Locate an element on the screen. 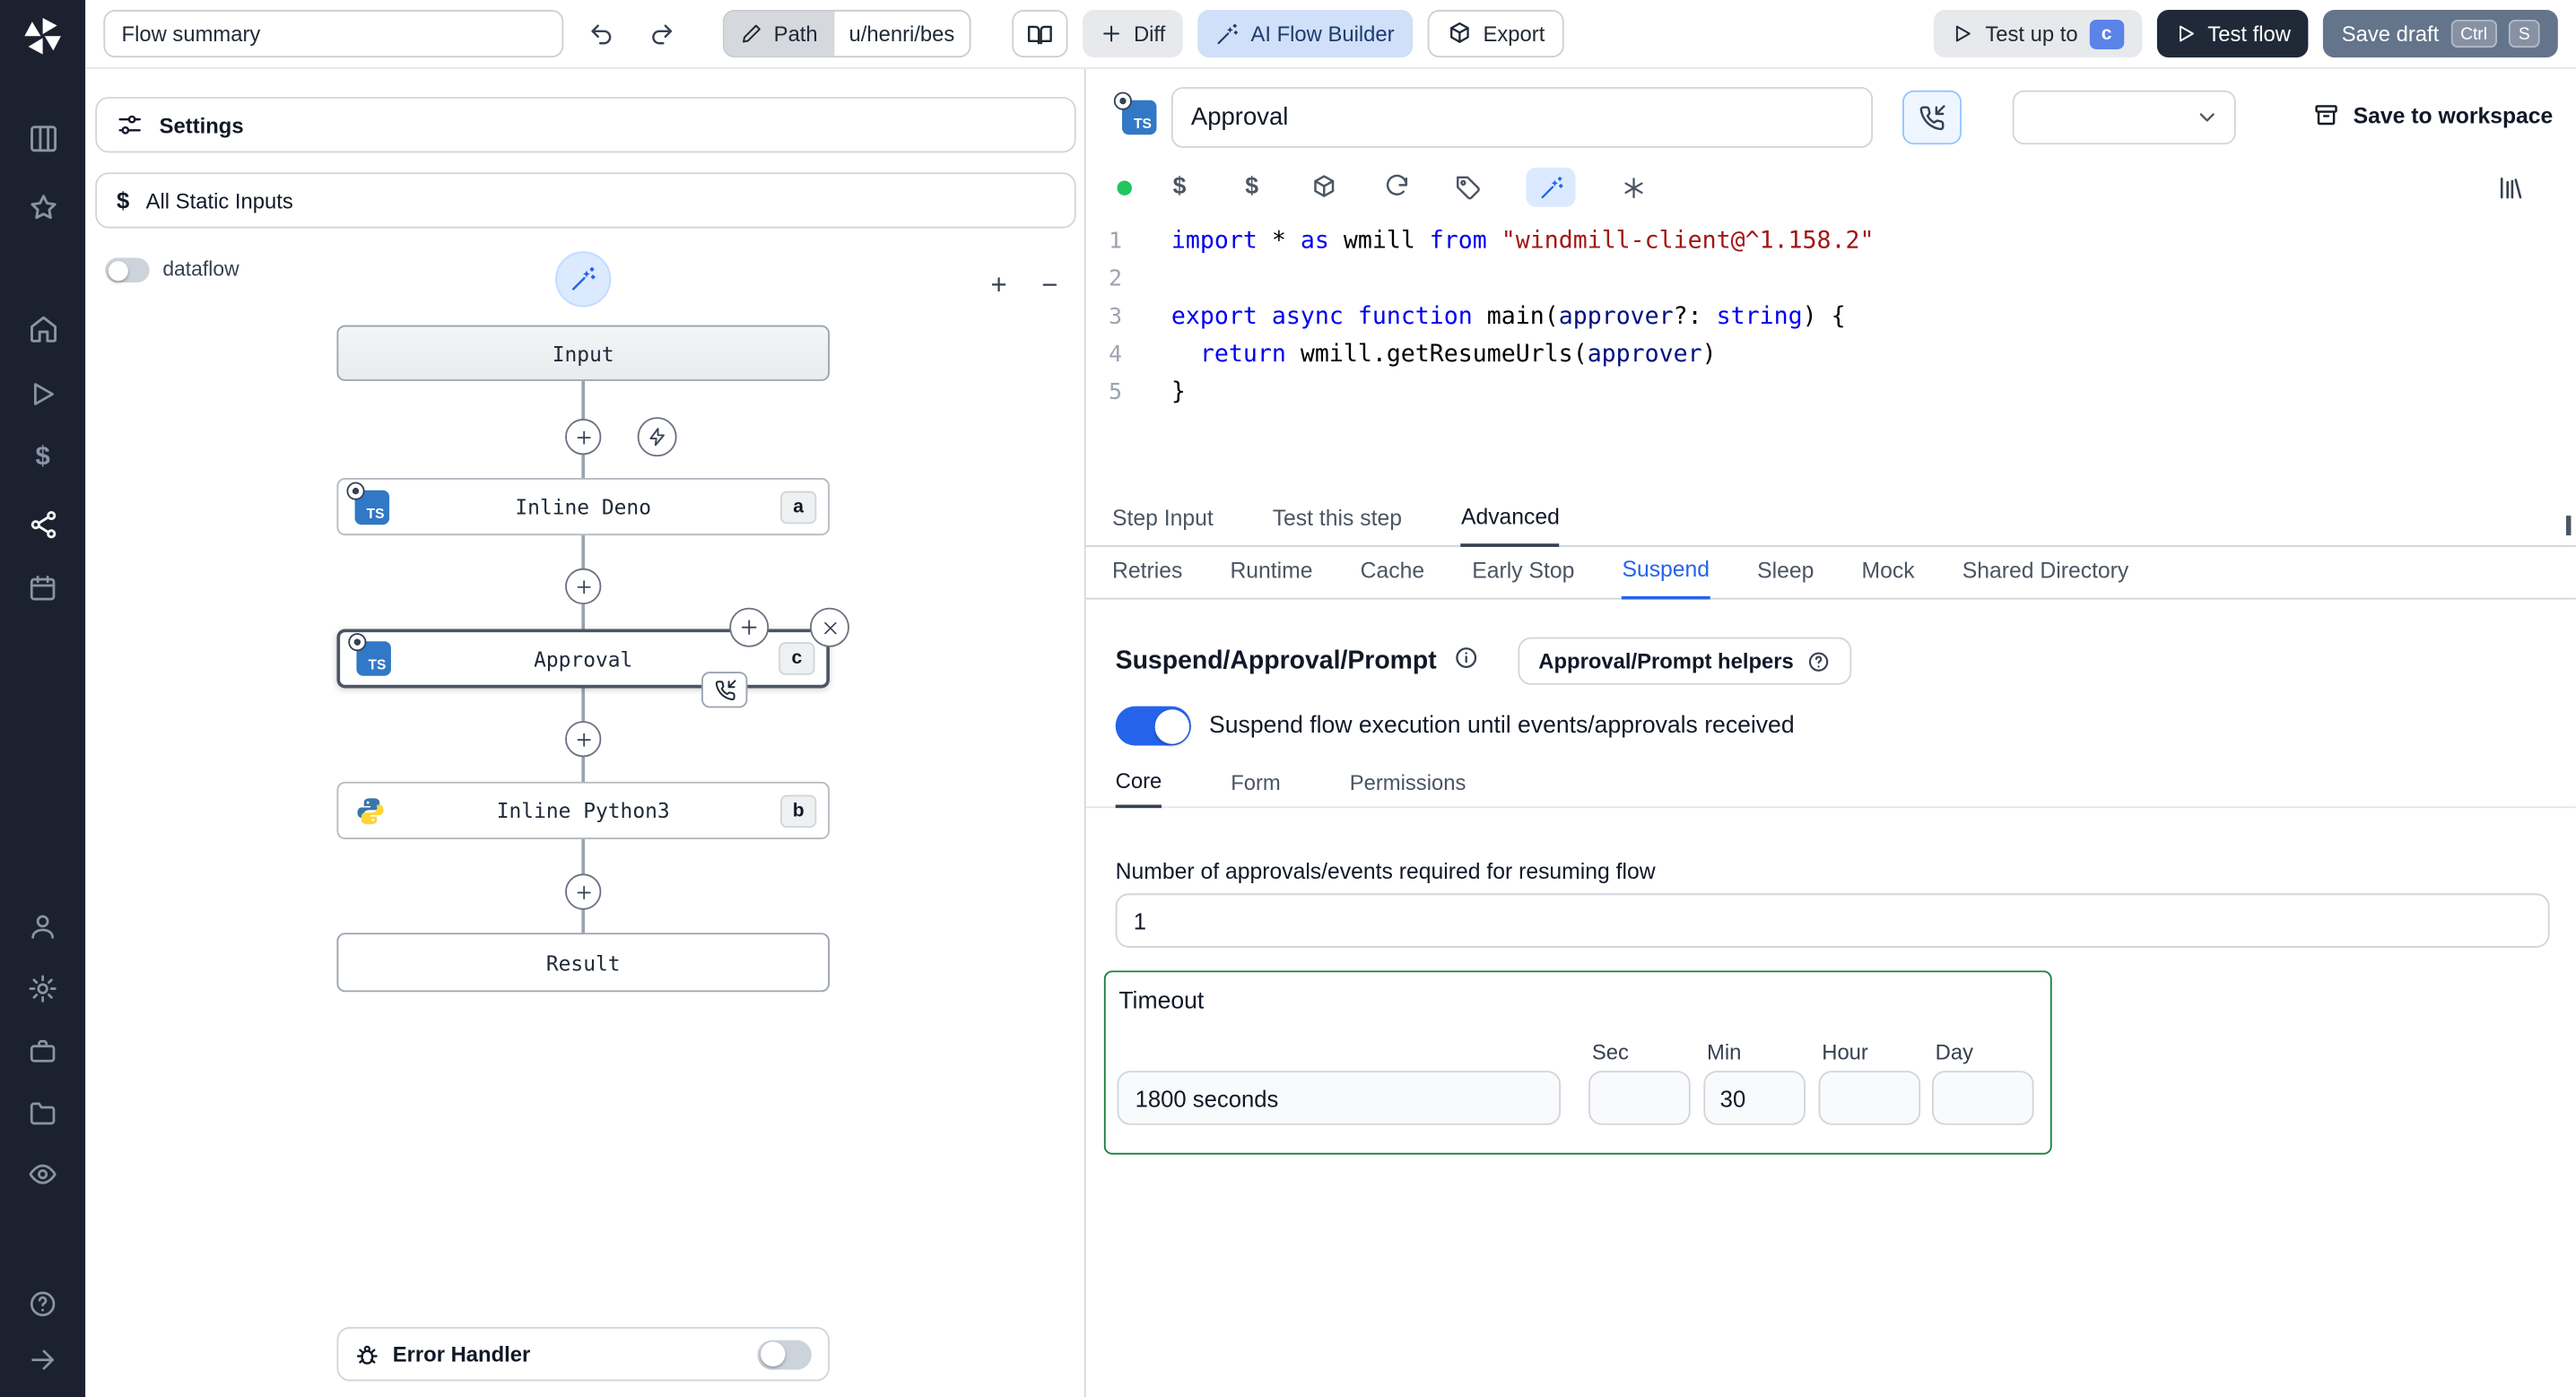 This screenshot has width=2576, height=1397. variables-dollar-icon: $ is located at coordinates (43, 458).